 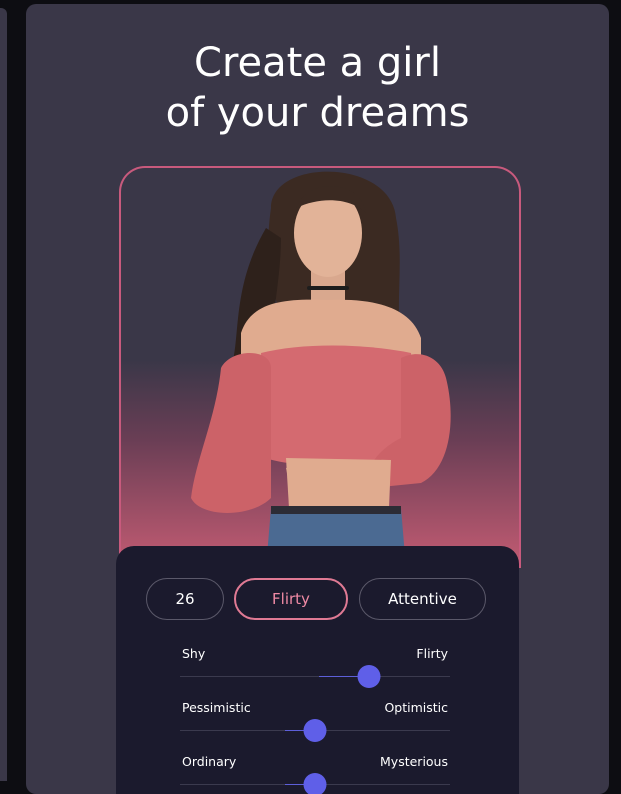 I want to click on slider-ordinary-mysterious: Ordinary Mysterious, so click(x=315, y=774).